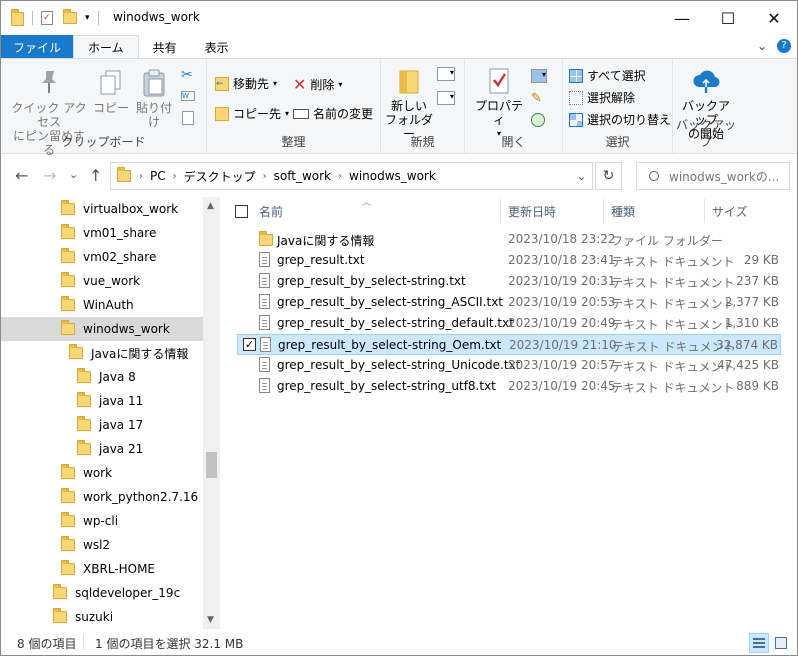 The width and height of the screenshot is (798, 656). I want to click on invert-selection-button: 選択の切り替え, so click(620, 119).